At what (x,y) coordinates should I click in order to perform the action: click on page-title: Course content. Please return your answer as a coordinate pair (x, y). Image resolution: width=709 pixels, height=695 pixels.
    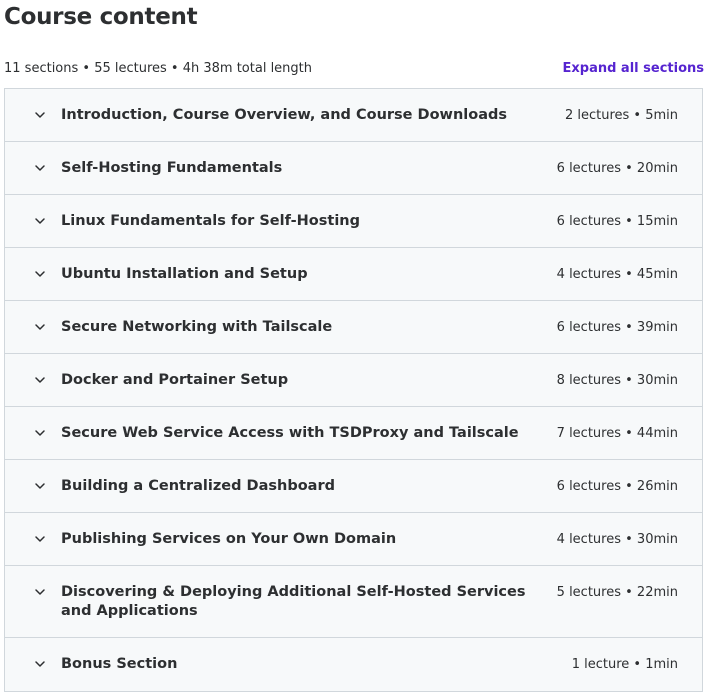
    Looking at the image, I should click on (101, 17).